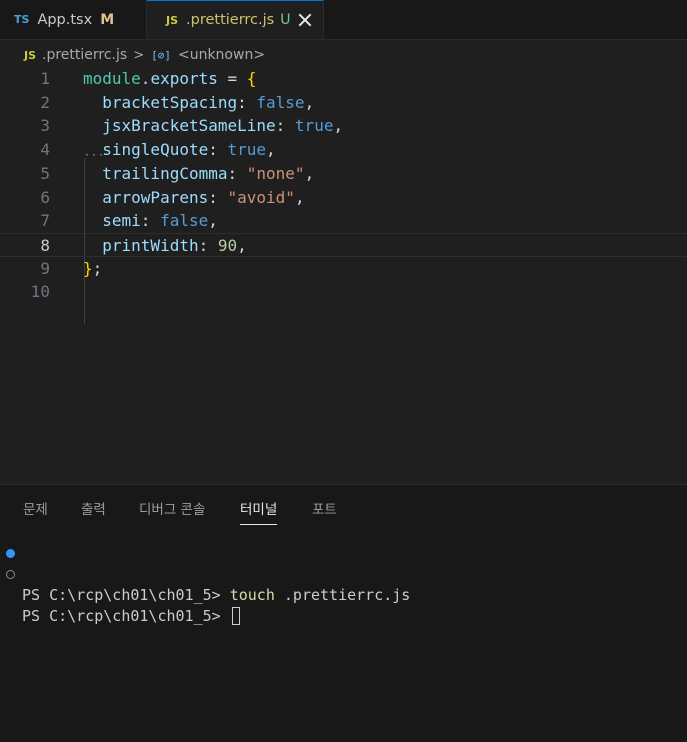  Describe the element at coordinates (343, 245) in the screenshot. I see `code-line: 8 printWidth: 90,` at that location.